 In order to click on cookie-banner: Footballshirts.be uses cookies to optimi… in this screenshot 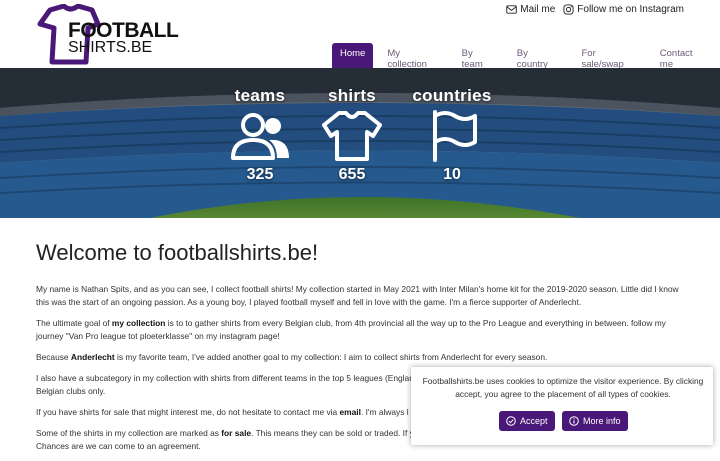, I will do `click(562, 406)`.